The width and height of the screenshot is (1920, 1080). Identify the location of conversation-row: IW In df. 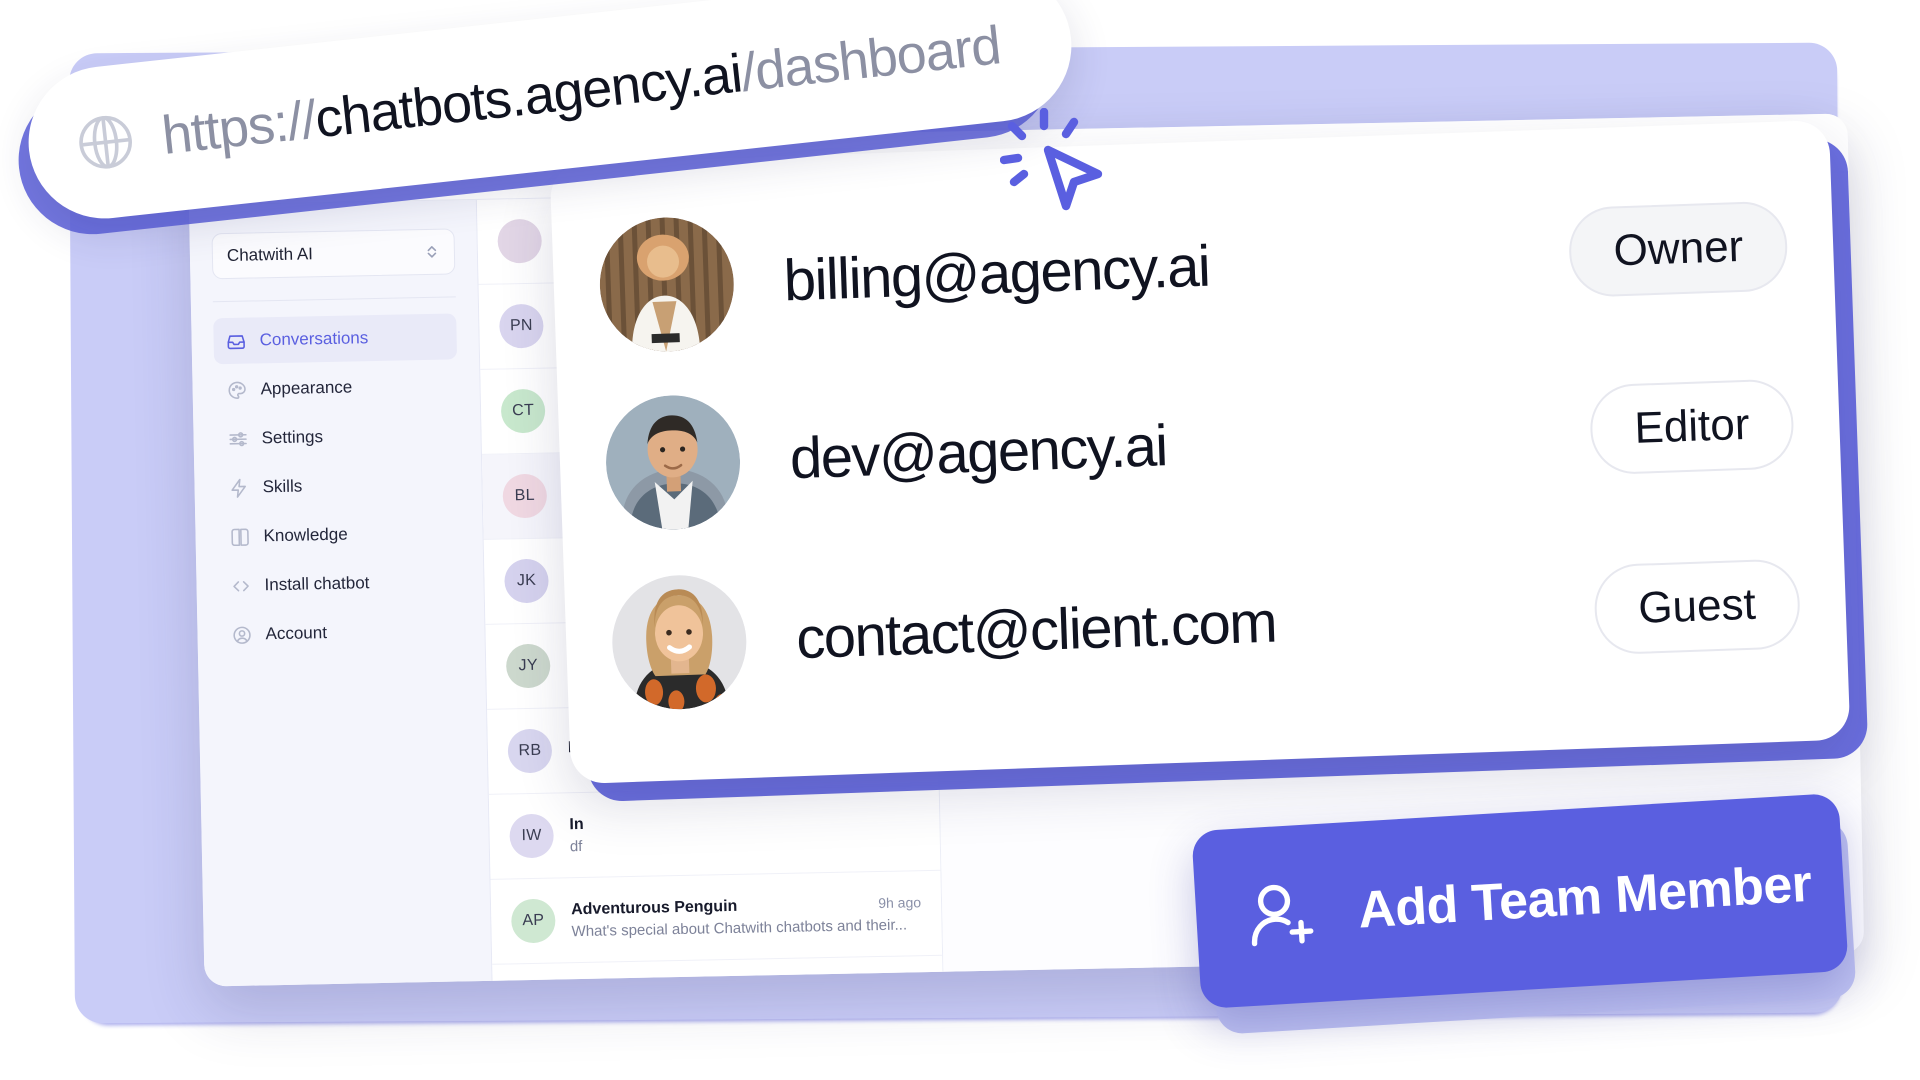
(714, 832).